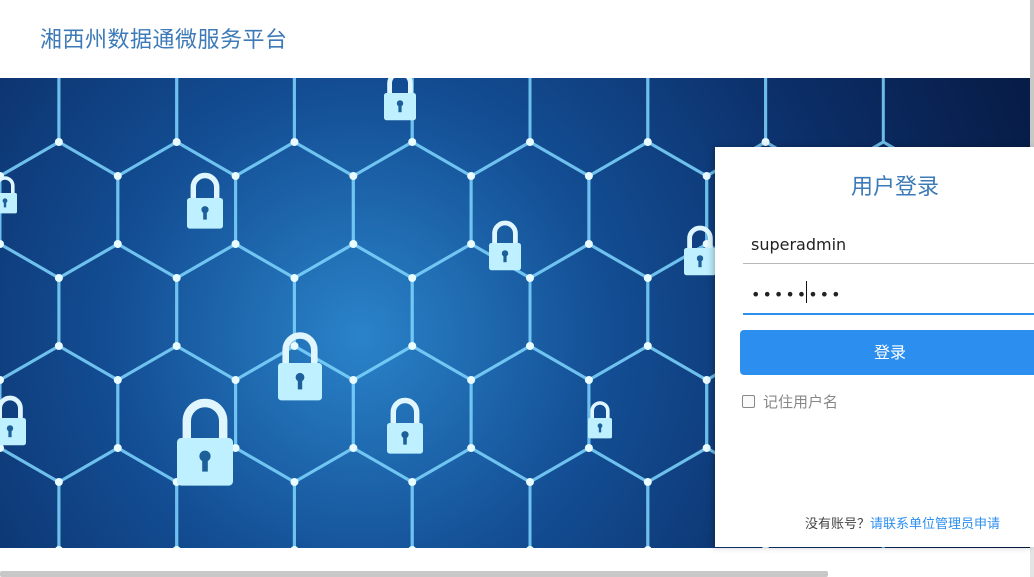 Image resolution: width=1034 pixels, height=577 pixels. What do you see at coordinates (414, 574) in the screenshot?
I see `horizontal-scrollbar` at bounding box center [414, 574].